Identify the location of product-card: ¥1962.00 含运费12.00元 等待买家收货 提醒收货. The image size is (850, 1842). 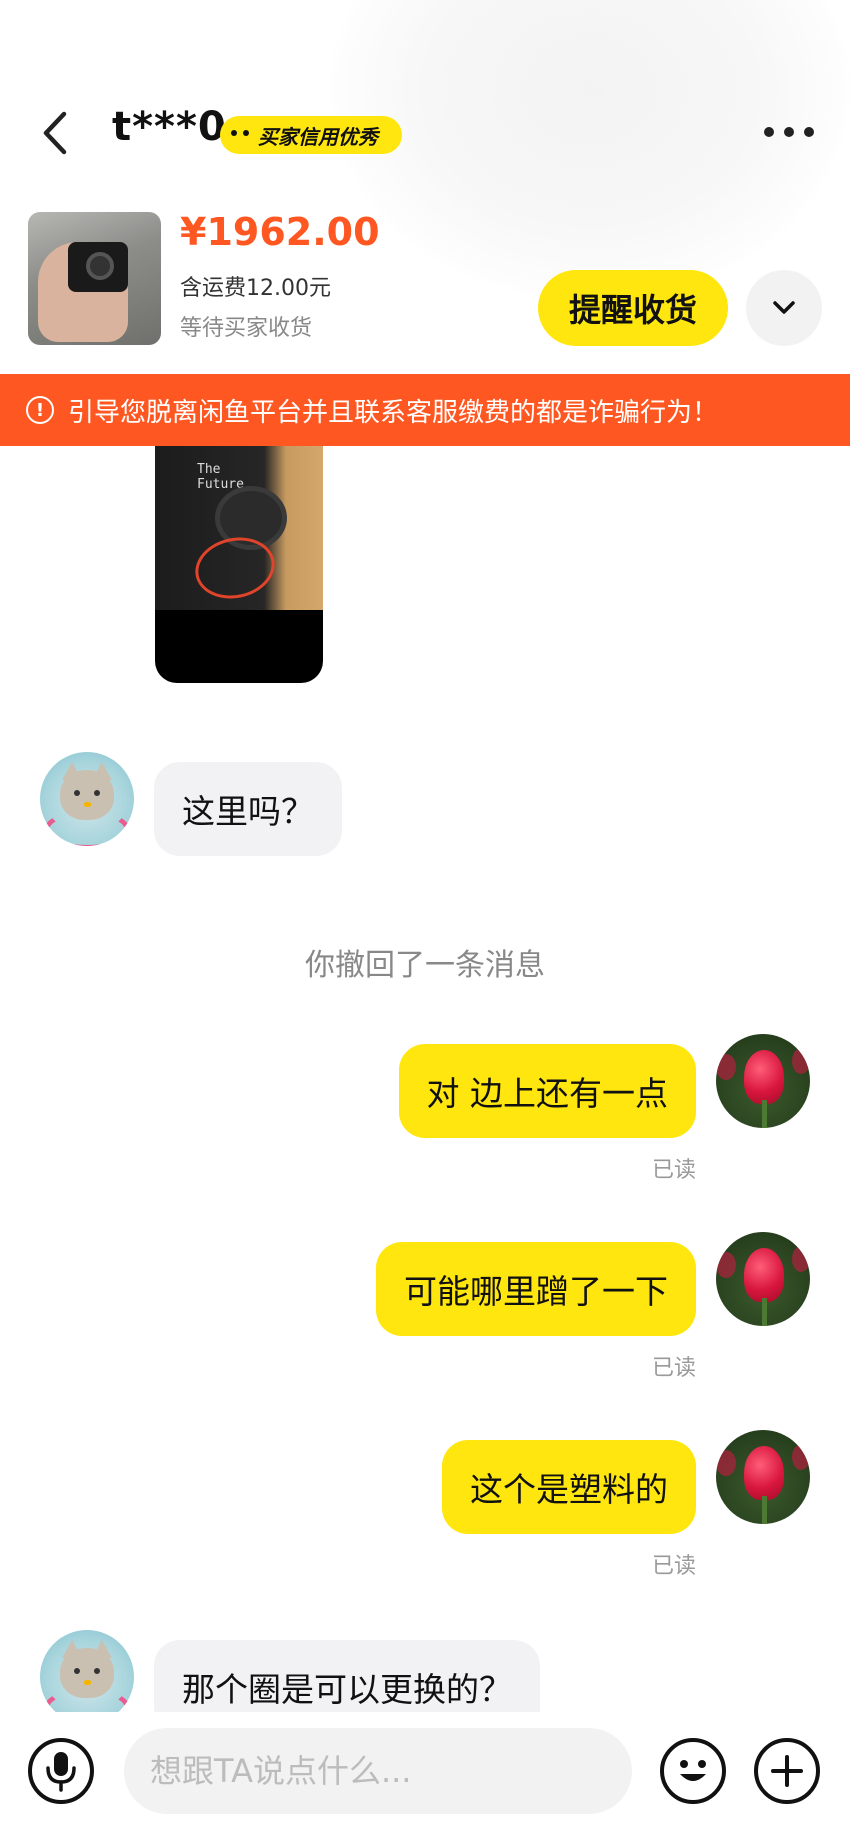
(425, 280).